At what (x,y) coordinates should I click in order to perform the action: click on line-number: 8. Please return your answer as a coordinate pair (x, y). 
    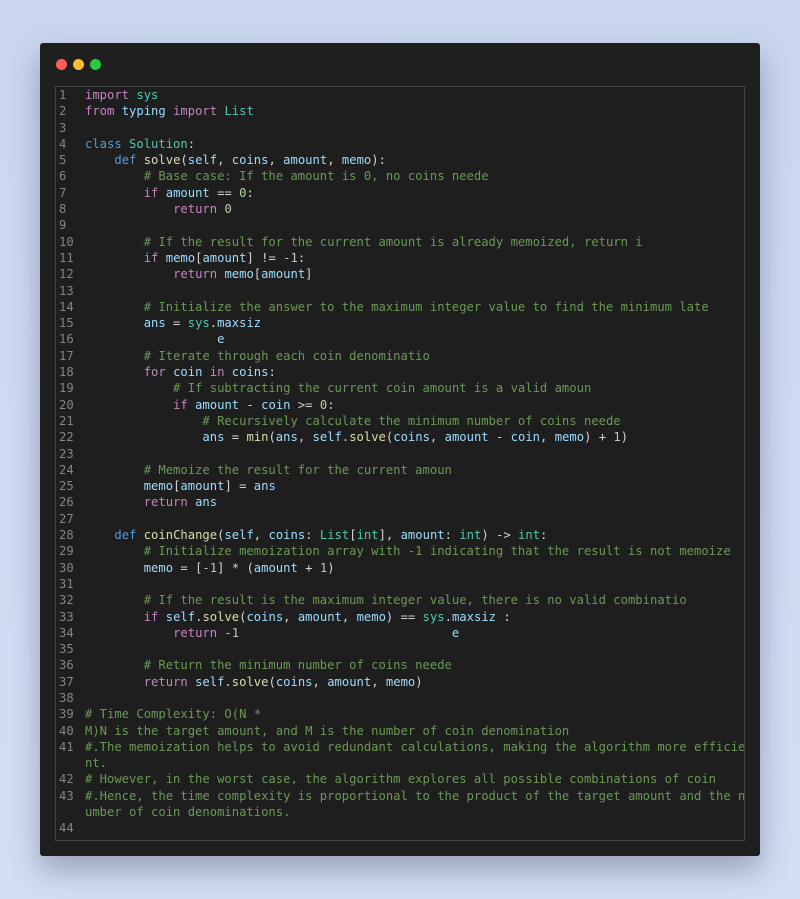
    Looking at the image, I should click on (63, 209).